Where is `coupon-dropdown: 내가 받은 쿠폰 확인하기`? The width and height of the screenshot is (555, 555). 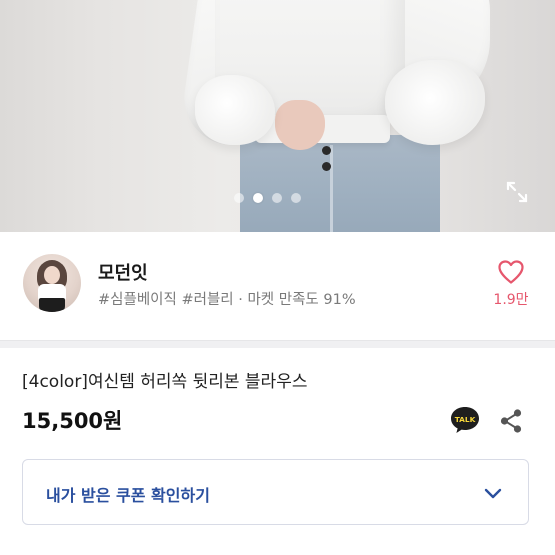 coupon-dropdown: 내가 받은 쿠폰 확인하기 is located at coordinates (275, 492).